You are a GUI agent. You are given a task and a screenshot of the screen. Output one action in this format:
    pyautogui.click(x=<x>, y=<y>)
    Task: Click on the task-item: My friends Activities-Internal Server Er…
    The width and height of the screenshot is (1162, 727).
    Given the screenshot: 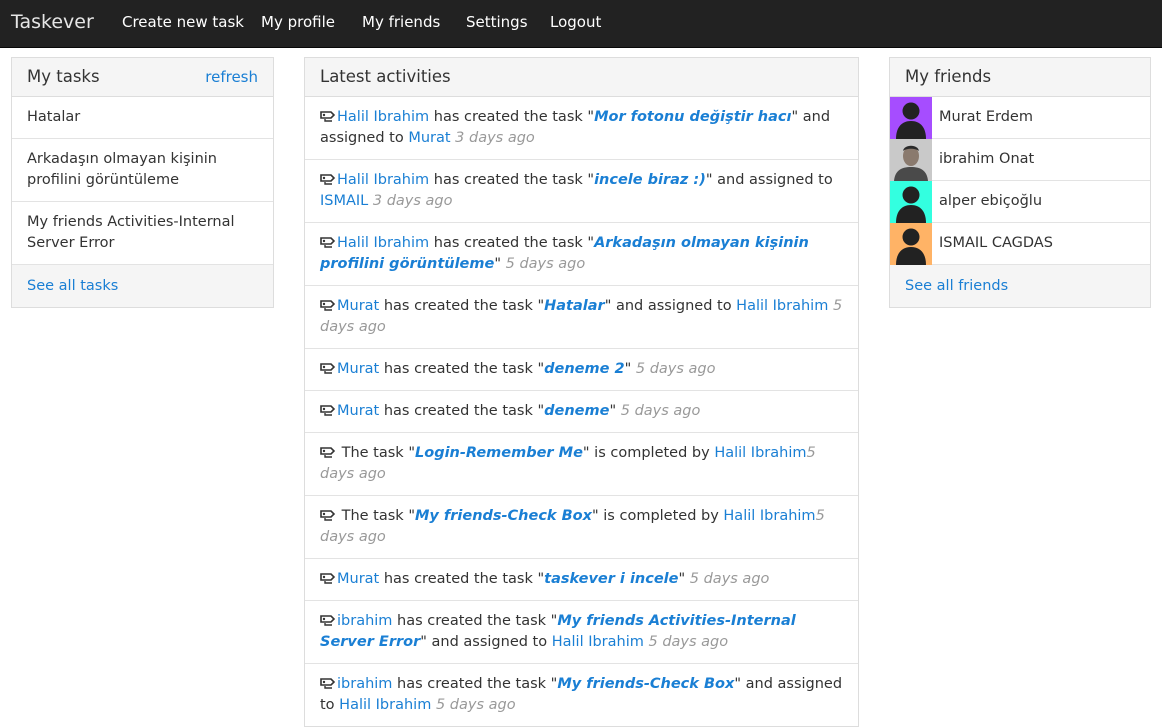 What is the action you would take?
    pyautogui.click(x=142, y=233)
    